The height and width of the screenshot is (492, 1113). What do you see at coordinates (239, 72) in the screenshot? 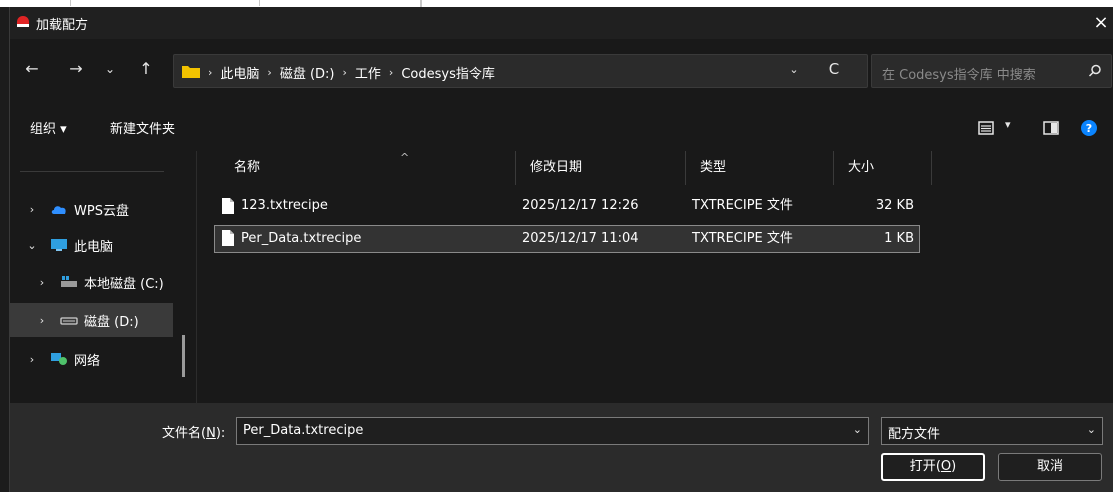
I see `breadcrumb-this-pc: 此电脑` at bounding box center [239, 72].